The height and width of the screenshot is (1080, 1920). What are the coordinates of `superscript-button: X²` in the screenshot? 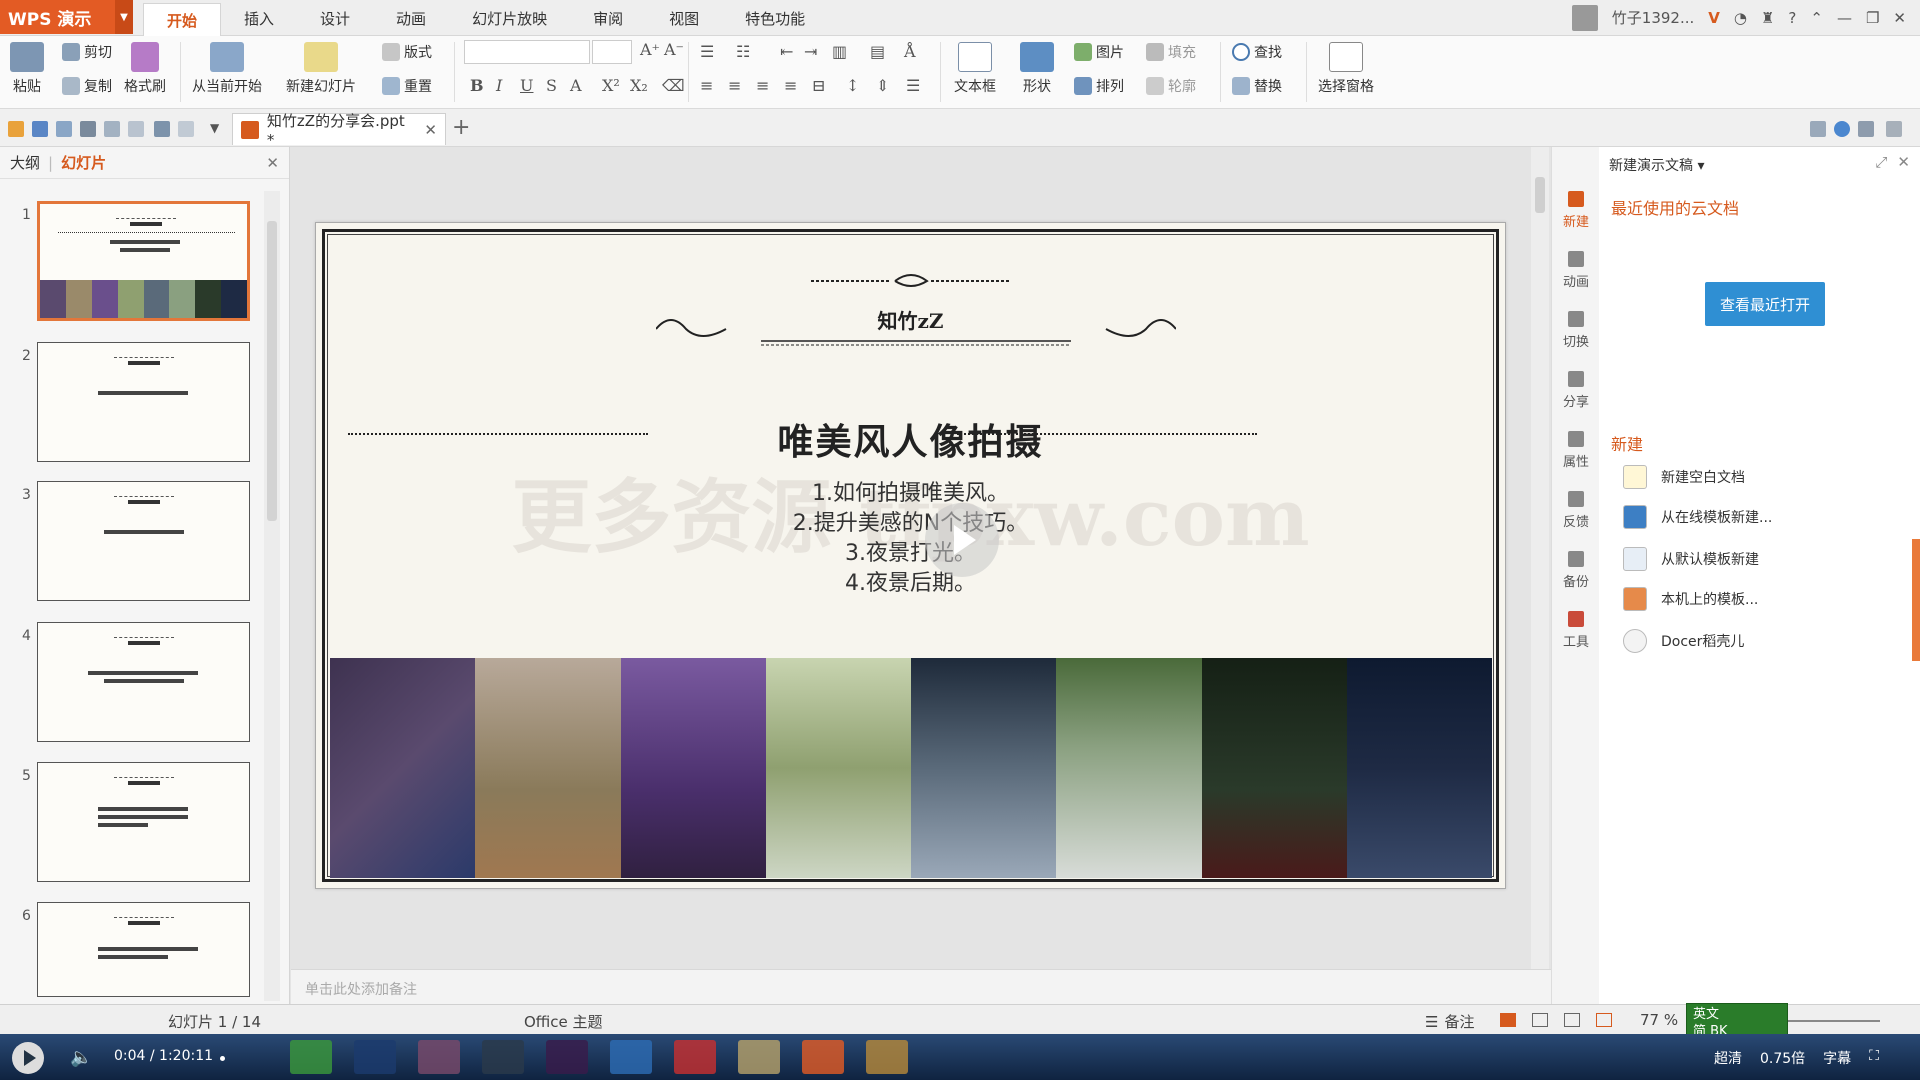 It's located at (611, 85).